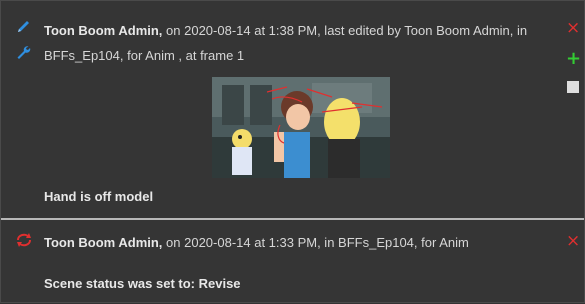 This screenshot has width=585, height=304. Describe the element at coordinates (301, 127) in the screenshot. I see `frame-thumbnail` at that location.